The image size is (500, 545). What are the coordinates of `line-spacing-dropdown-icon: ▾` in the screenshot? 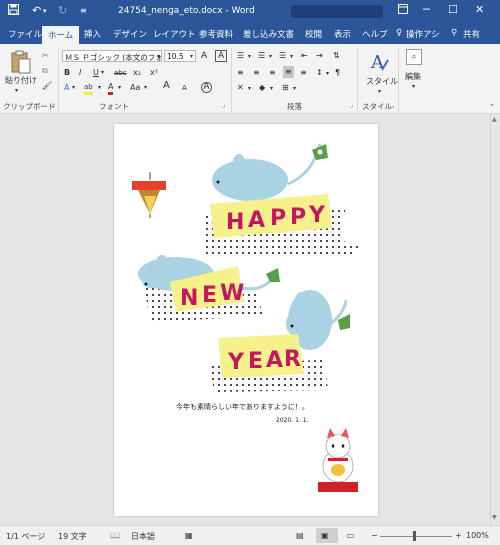 It's located at (327, 74).